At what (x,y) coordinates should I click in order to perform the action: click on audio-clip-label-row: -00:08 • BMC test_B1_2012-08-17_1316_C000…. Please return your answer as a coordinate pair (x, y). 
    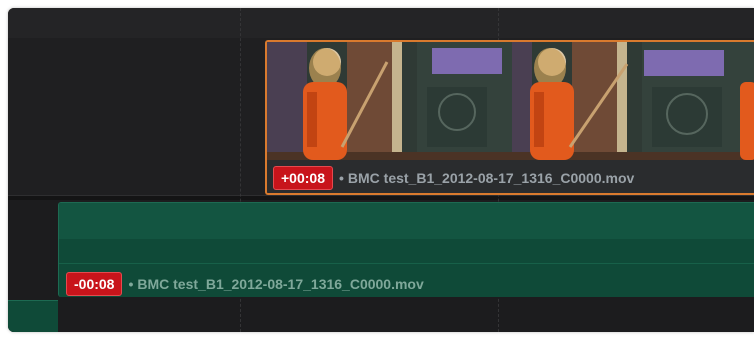
    Looking at the image, I should click on (406, 284).